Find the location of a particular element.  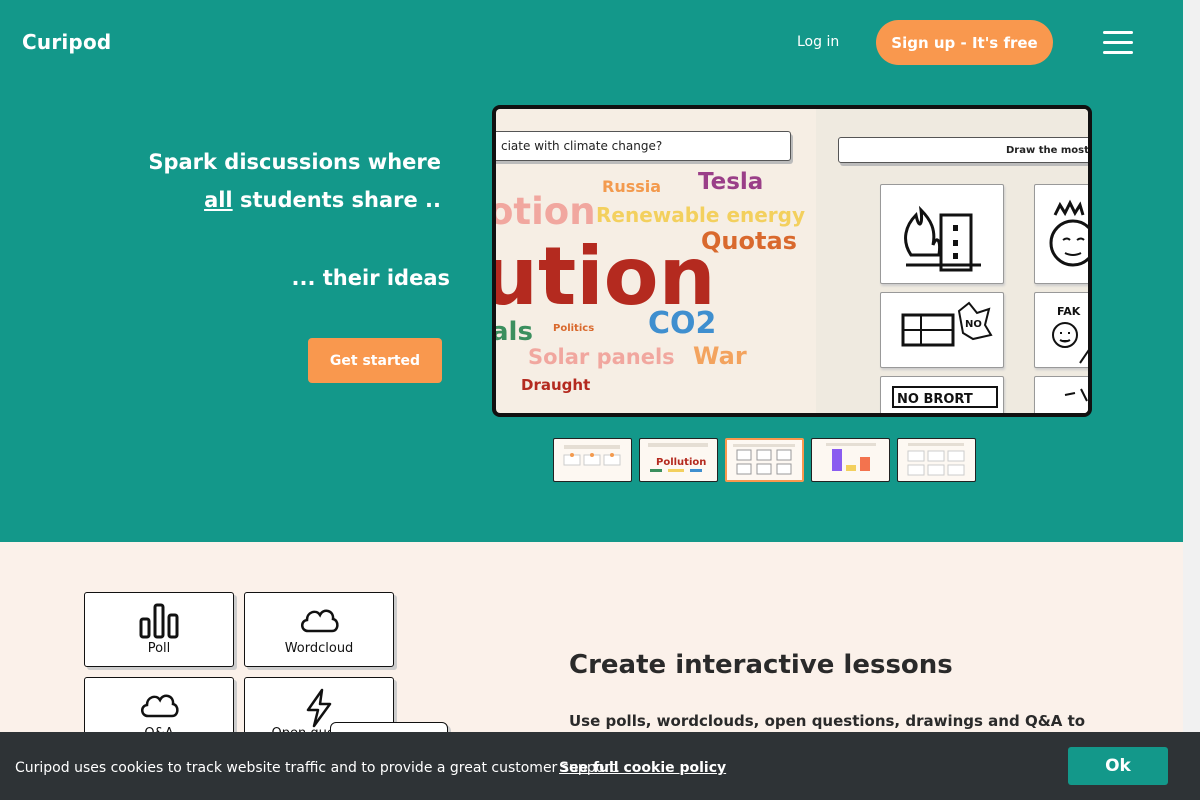

figure-drawing-icon: FAK is located at coordinates (1070, 334).